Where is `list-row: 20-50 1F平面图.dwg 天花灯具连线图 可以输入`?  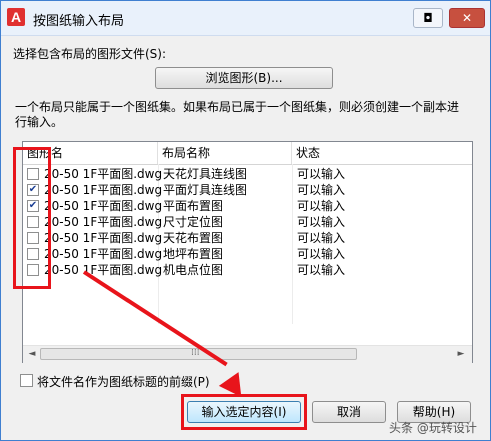 list-row: 20-50 1F平面图.dwg 天花灯具连线图 可以输入 is located at coordinates (247, 174).